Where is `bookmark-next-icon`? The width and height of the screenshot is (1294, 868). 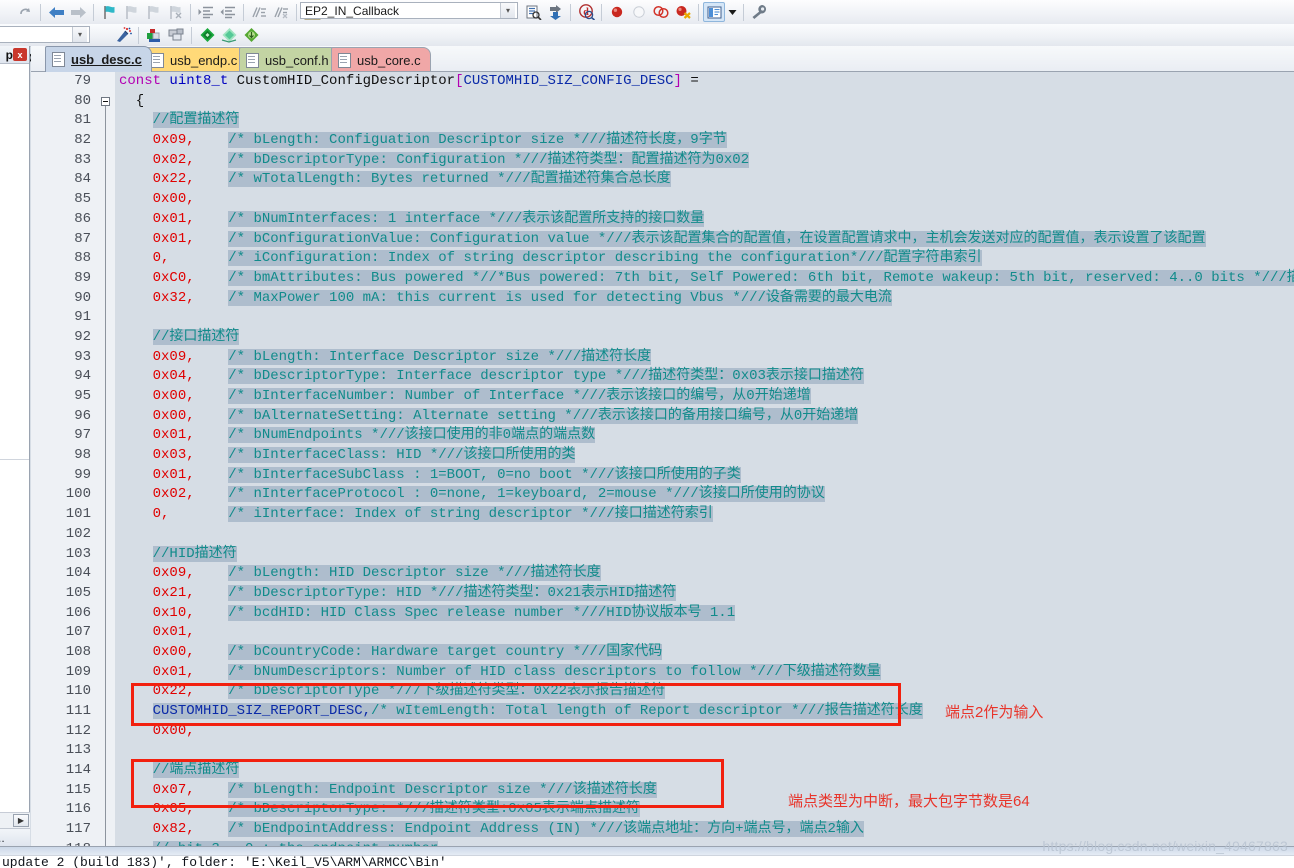 bookmark-next-icon is located at coordinates (153, 12).